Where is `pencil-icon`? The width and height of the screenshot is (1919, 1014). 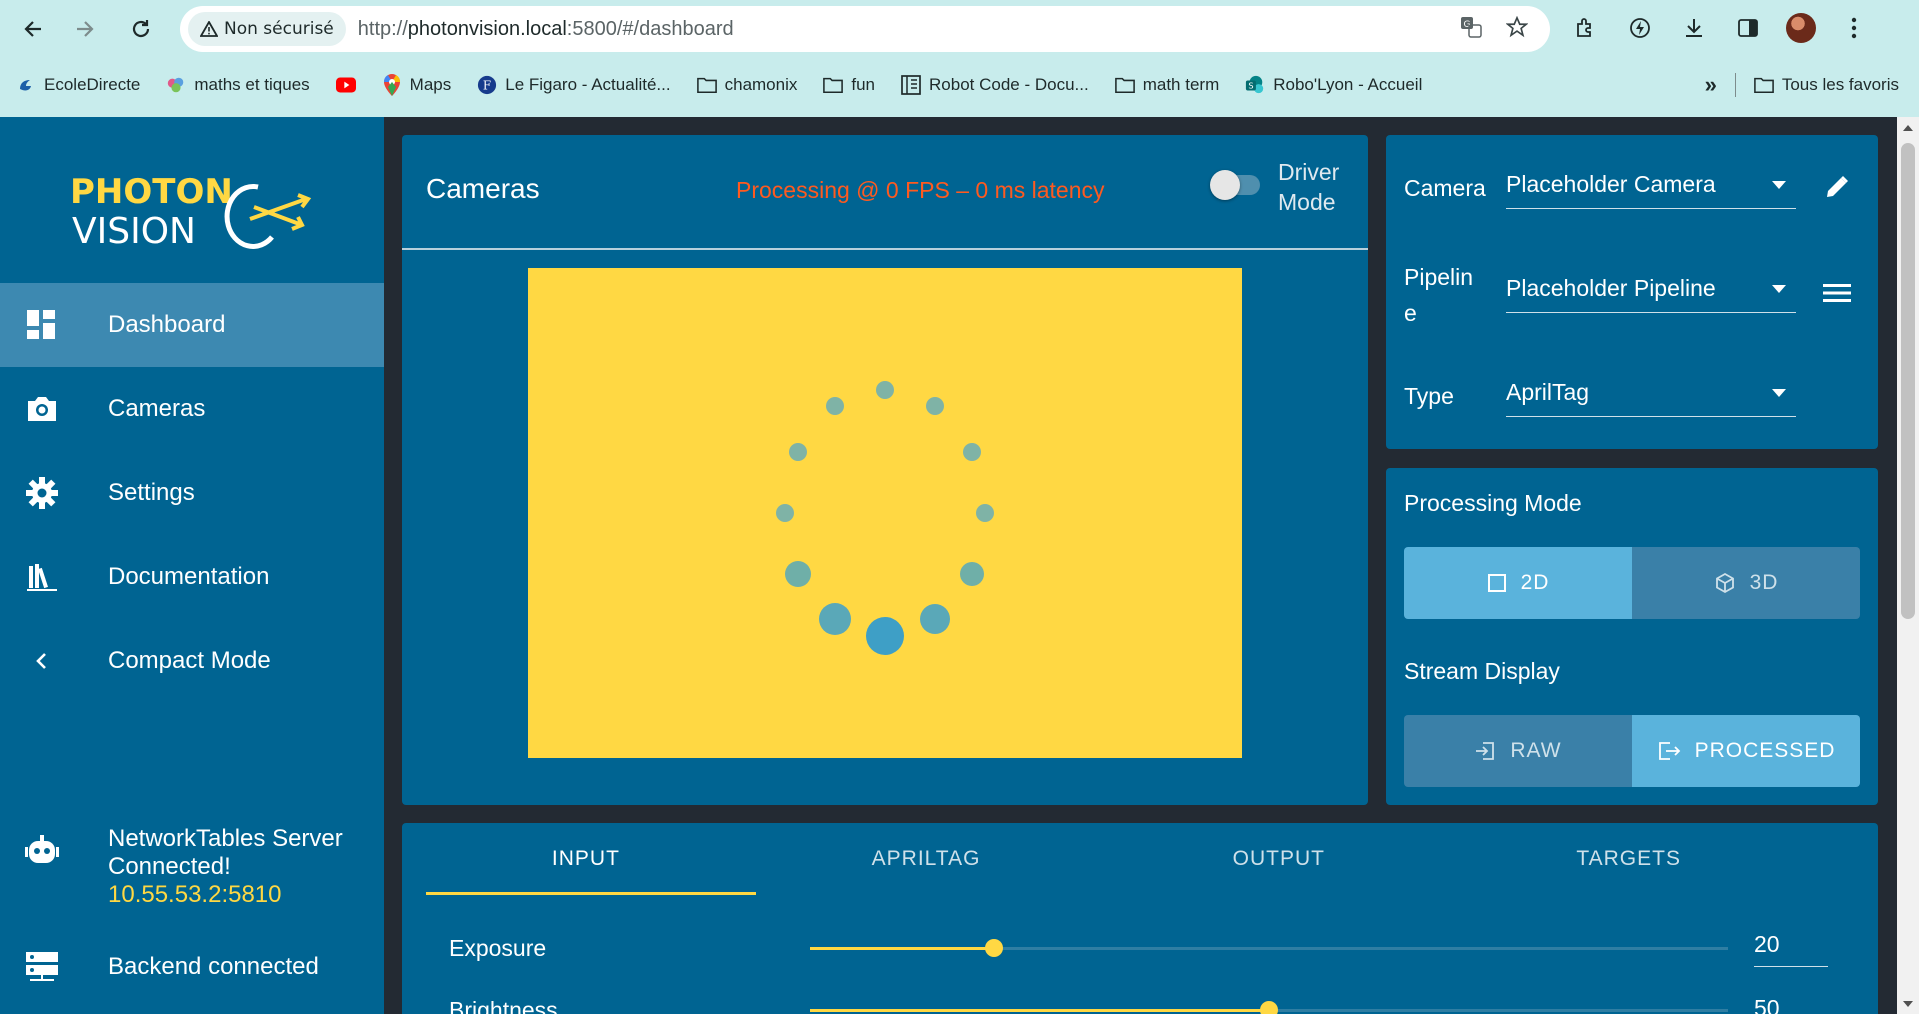 pencil-icon is located at coordinates (1837, 187).